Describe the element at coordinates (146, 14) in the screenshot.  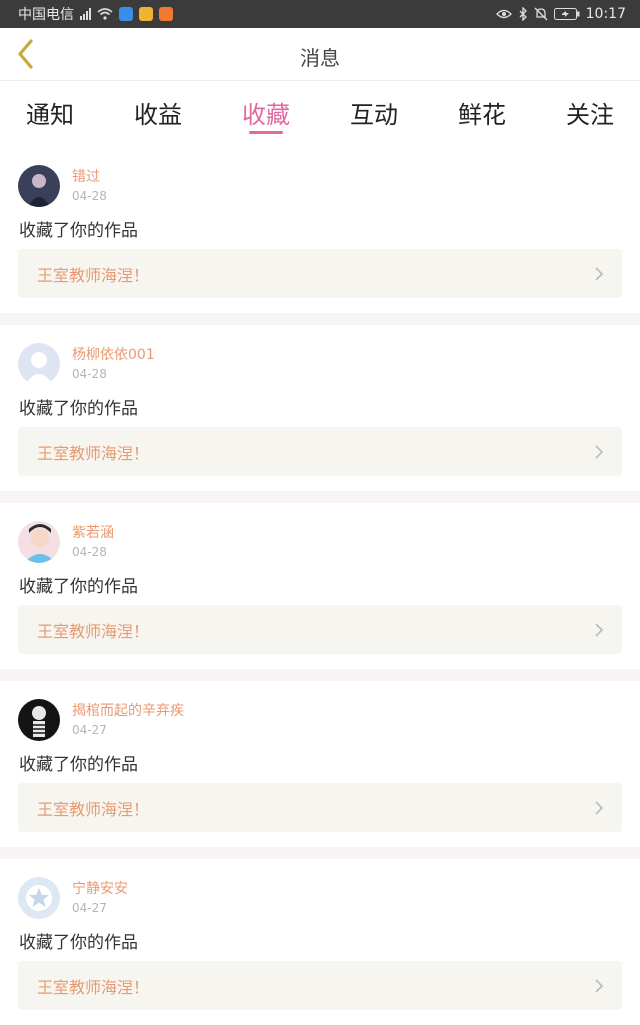
I see `app-notification-icon` at that location.